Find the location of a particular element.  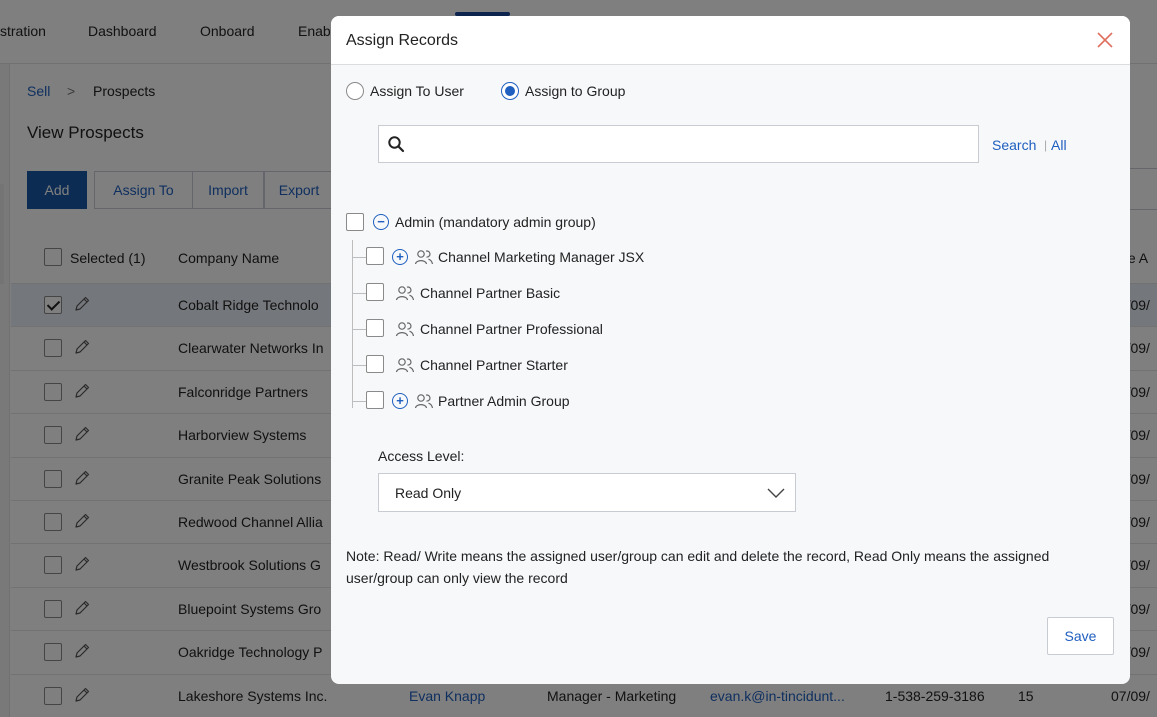

tree-label-partner-admin-group: Partner Admin Group is located at coordinates (504, 401).